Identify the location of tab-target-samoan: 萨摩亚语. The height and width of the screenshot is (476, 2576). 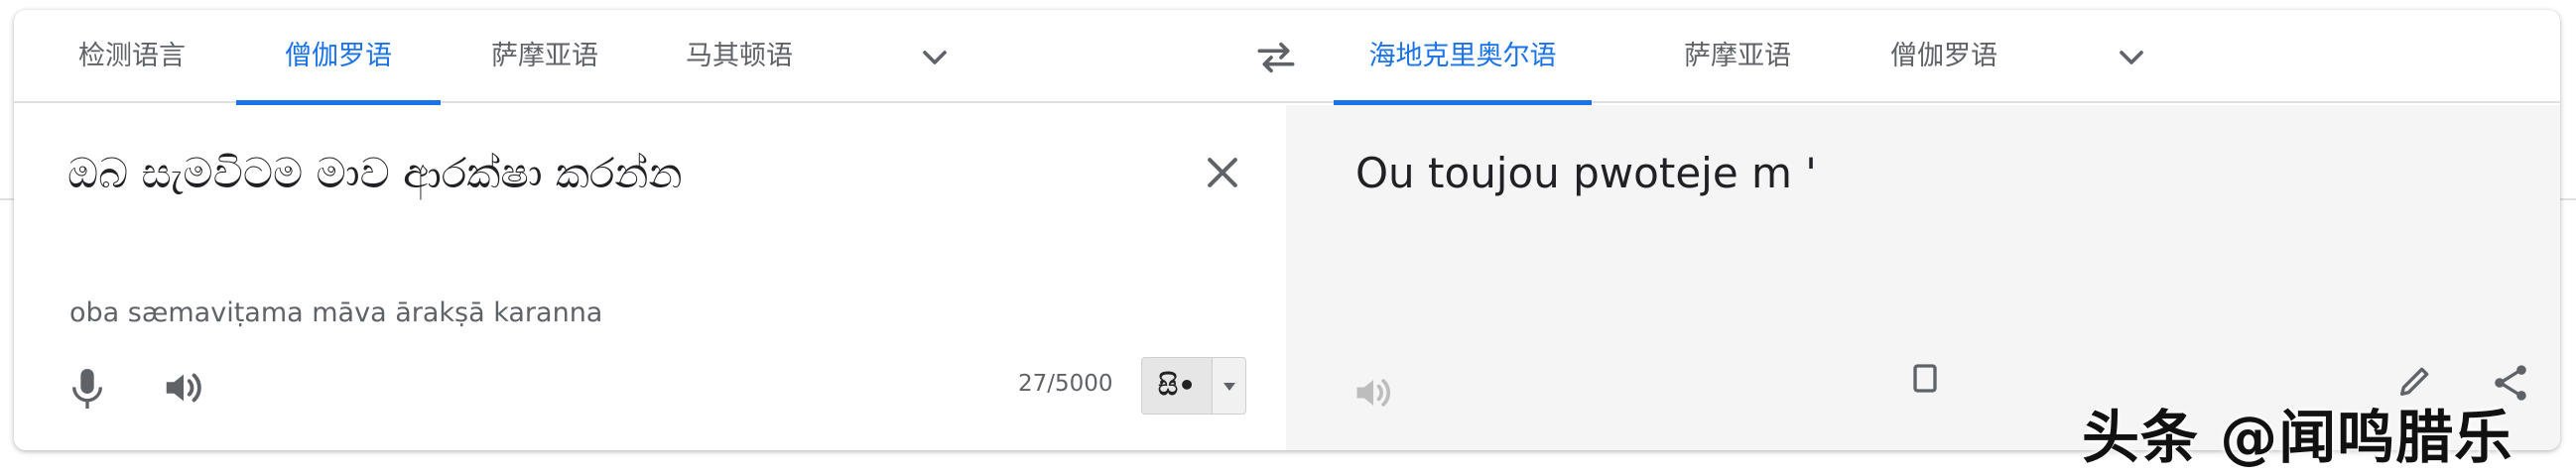
(1738, 56).